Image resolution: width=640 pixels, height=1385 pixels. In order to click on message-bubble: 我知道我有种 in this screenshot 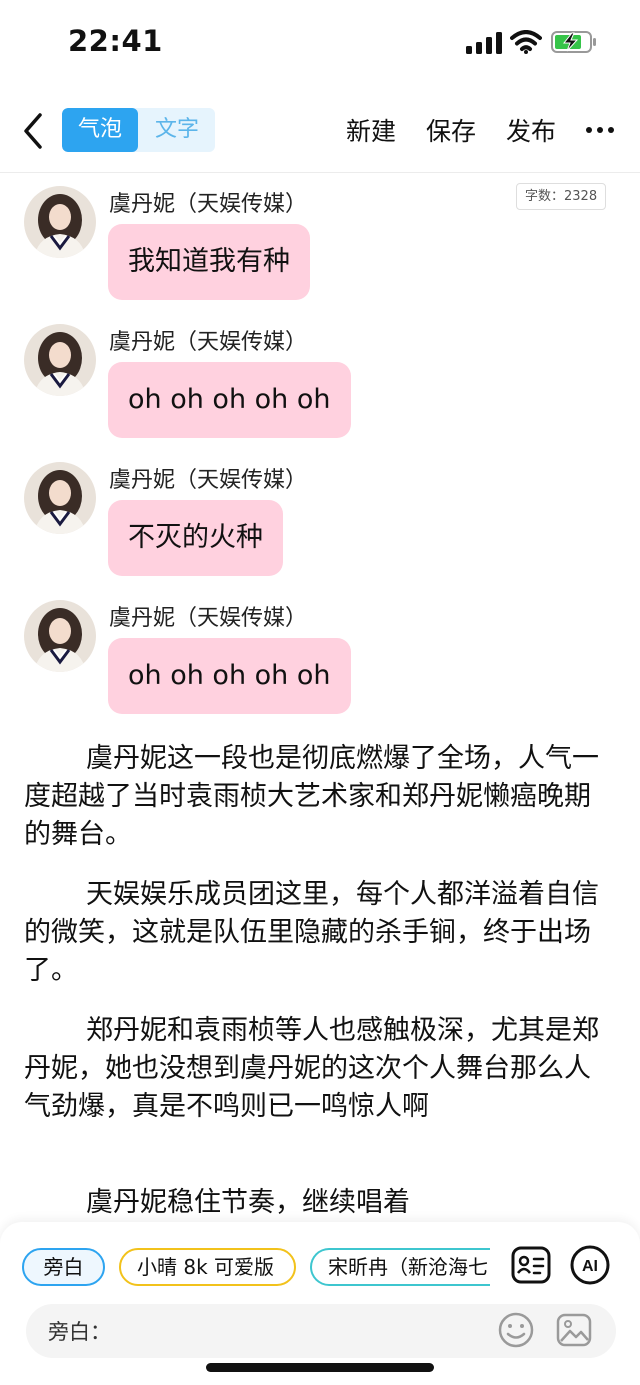, I will do `click(209, 262)`.